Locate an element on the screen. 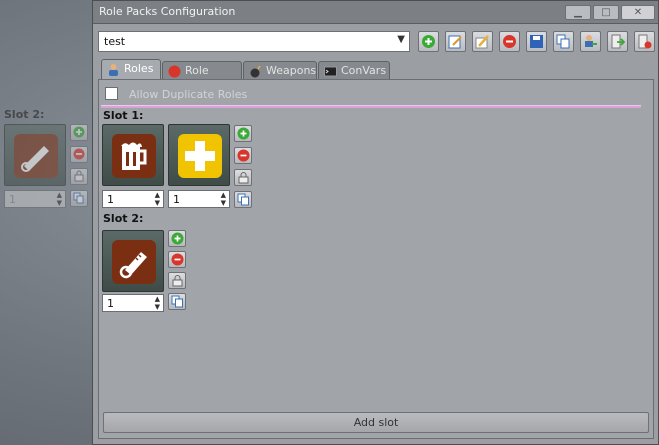  window-title: Role Packs Configuration is located at coordinates (167, 11).